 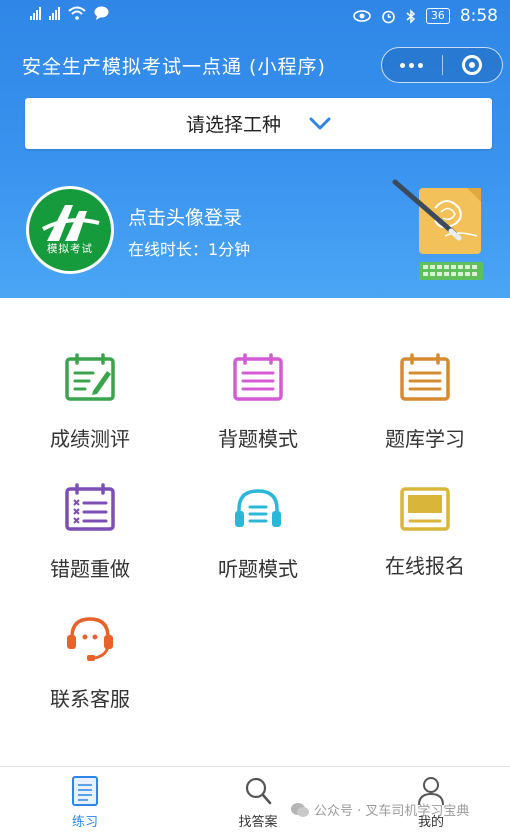 I want to click on menu-question-bank: 题库学习, so click(x=425, y=374).